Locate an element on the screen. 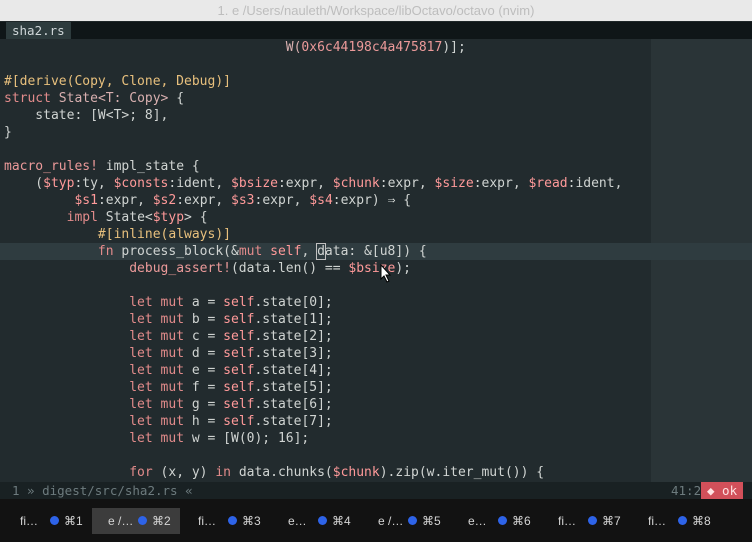 This screenshot has height=542, width=752. code-line: struct State<T: Copy> { is located at coordinates (94, 98).